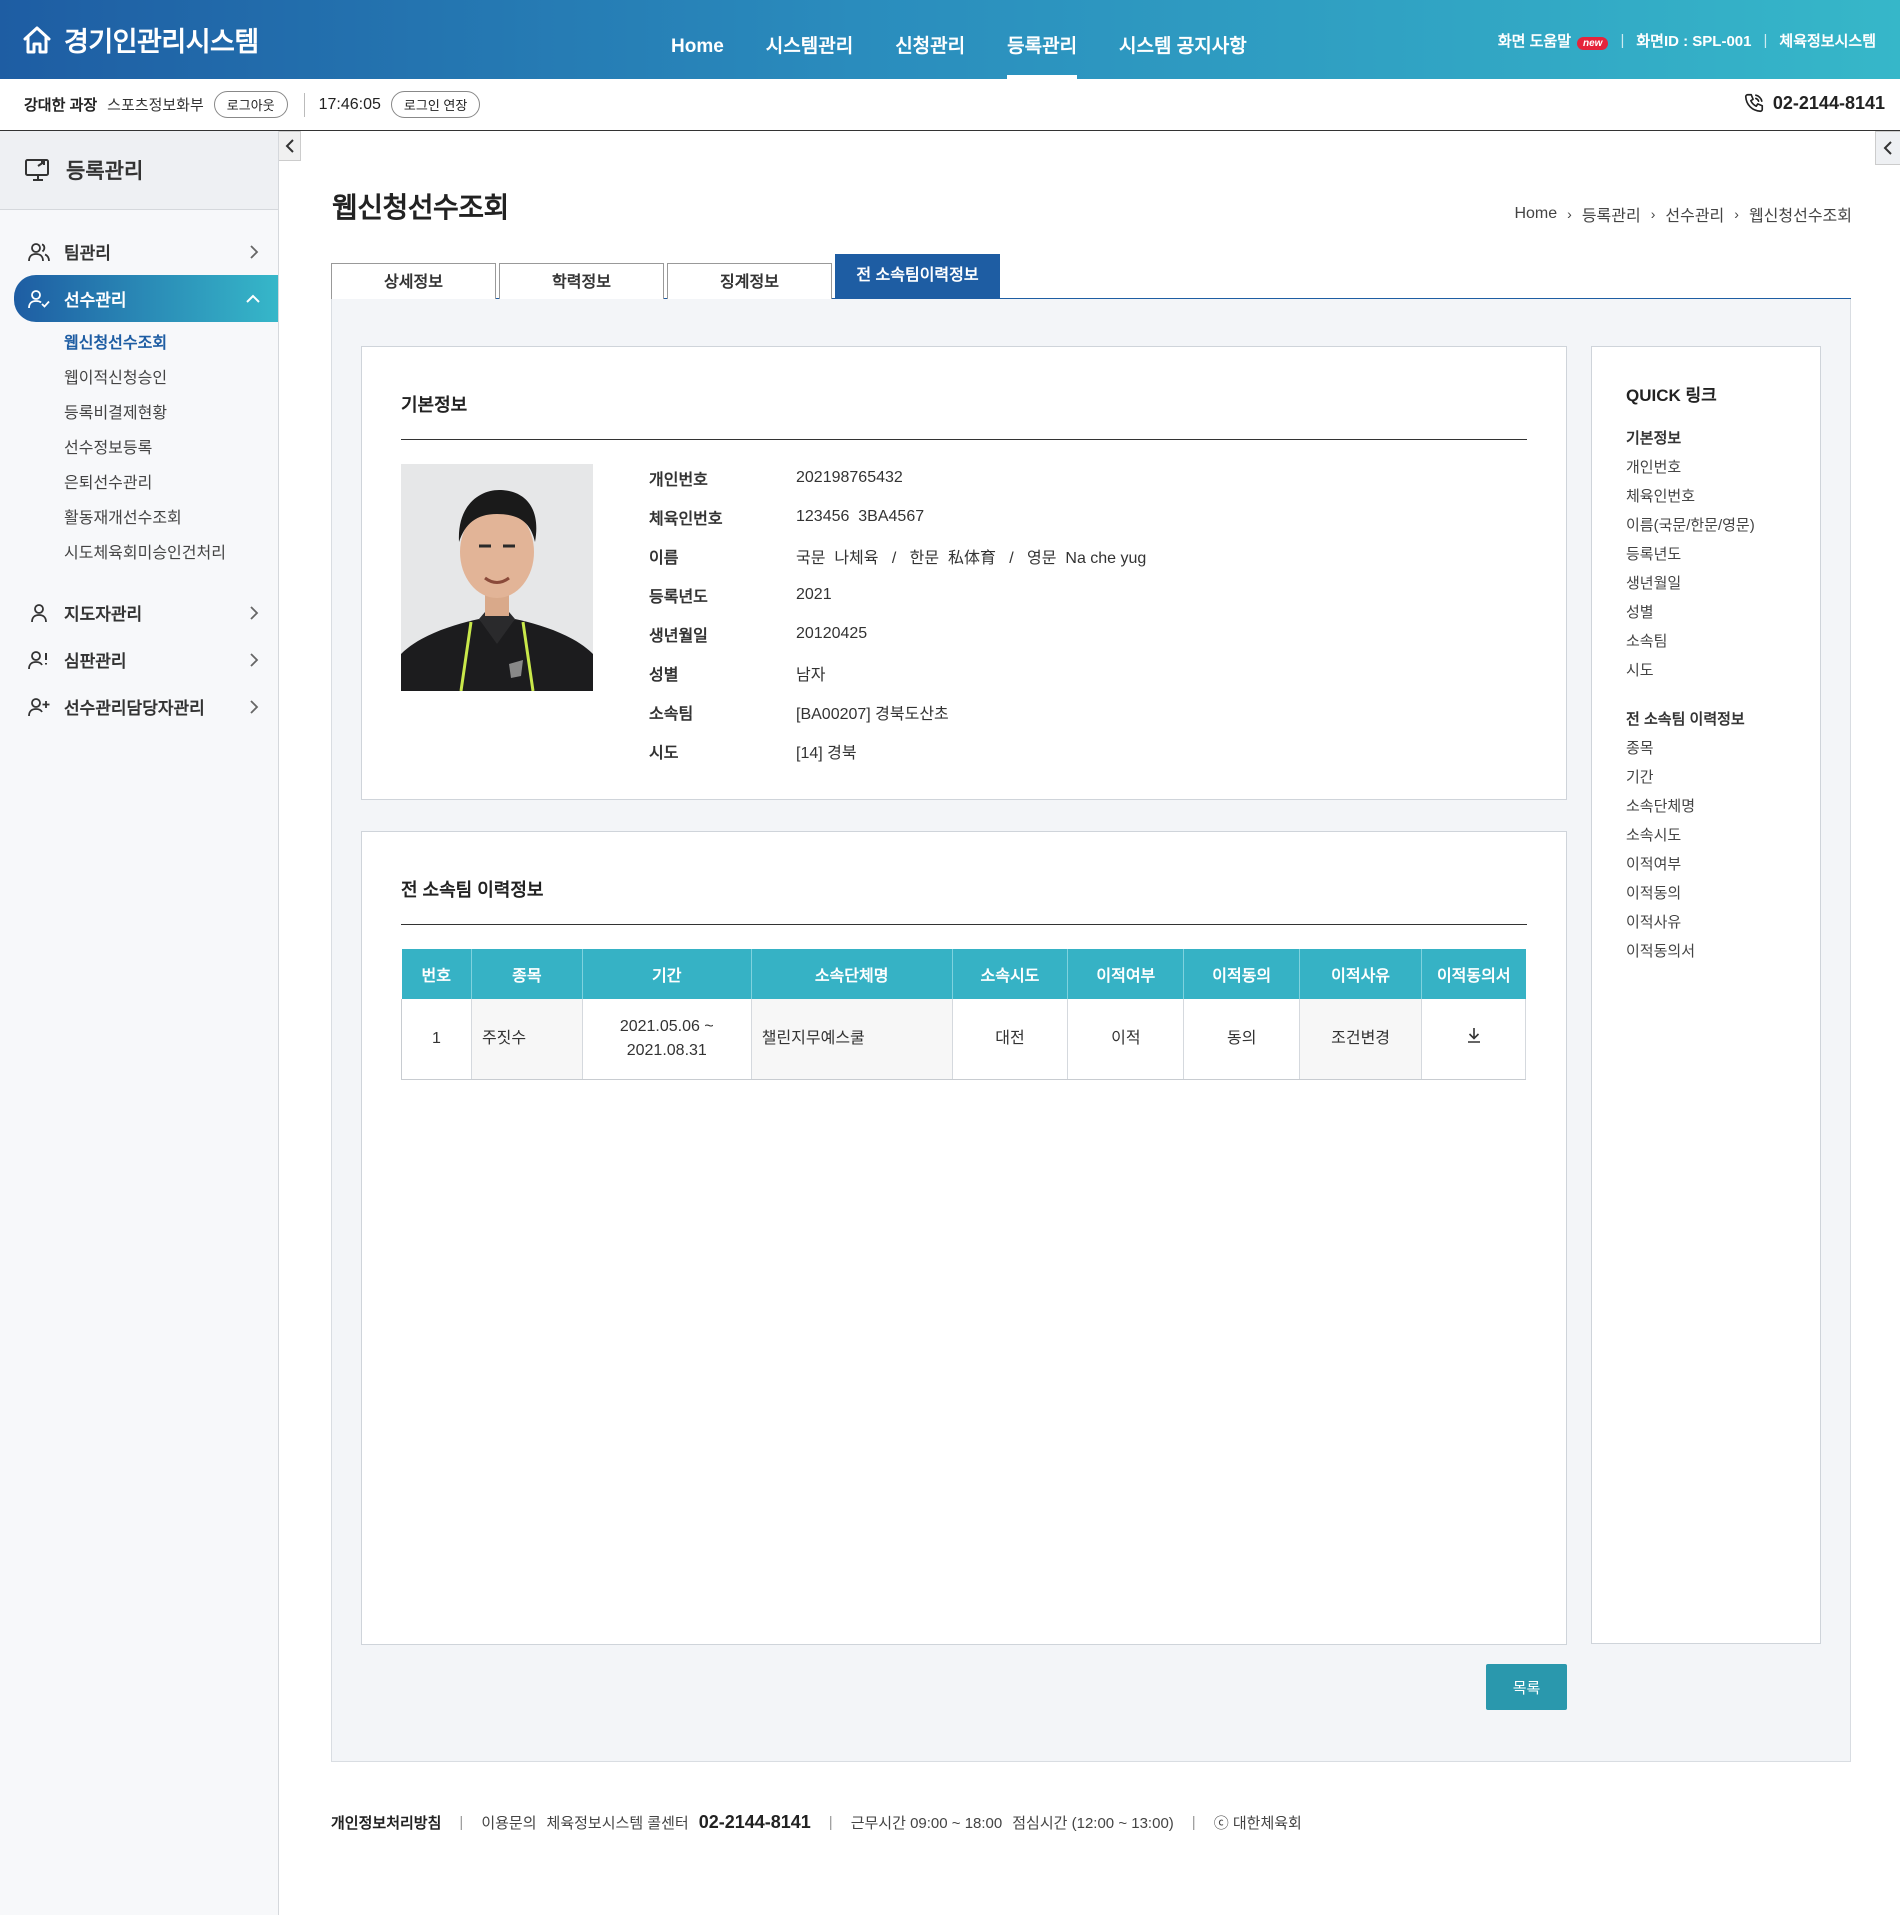  What do you see at coordinates (1723, 806) in the screenshot?
I see `quick-link: 소속단체명` at bounding box center [1723, 806].